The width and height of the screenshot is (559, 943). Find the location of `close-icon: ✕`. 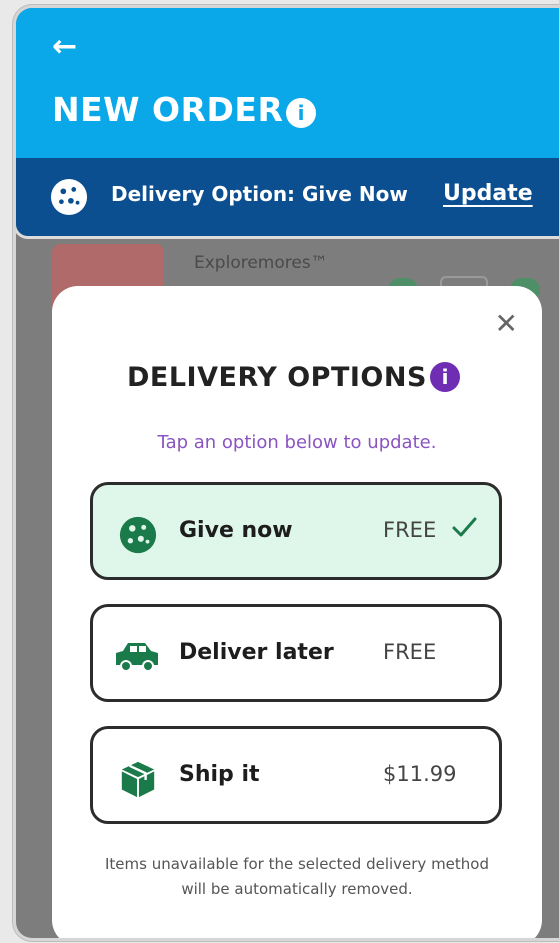

close-icon: ✕ is located at coordinates (506, 324).